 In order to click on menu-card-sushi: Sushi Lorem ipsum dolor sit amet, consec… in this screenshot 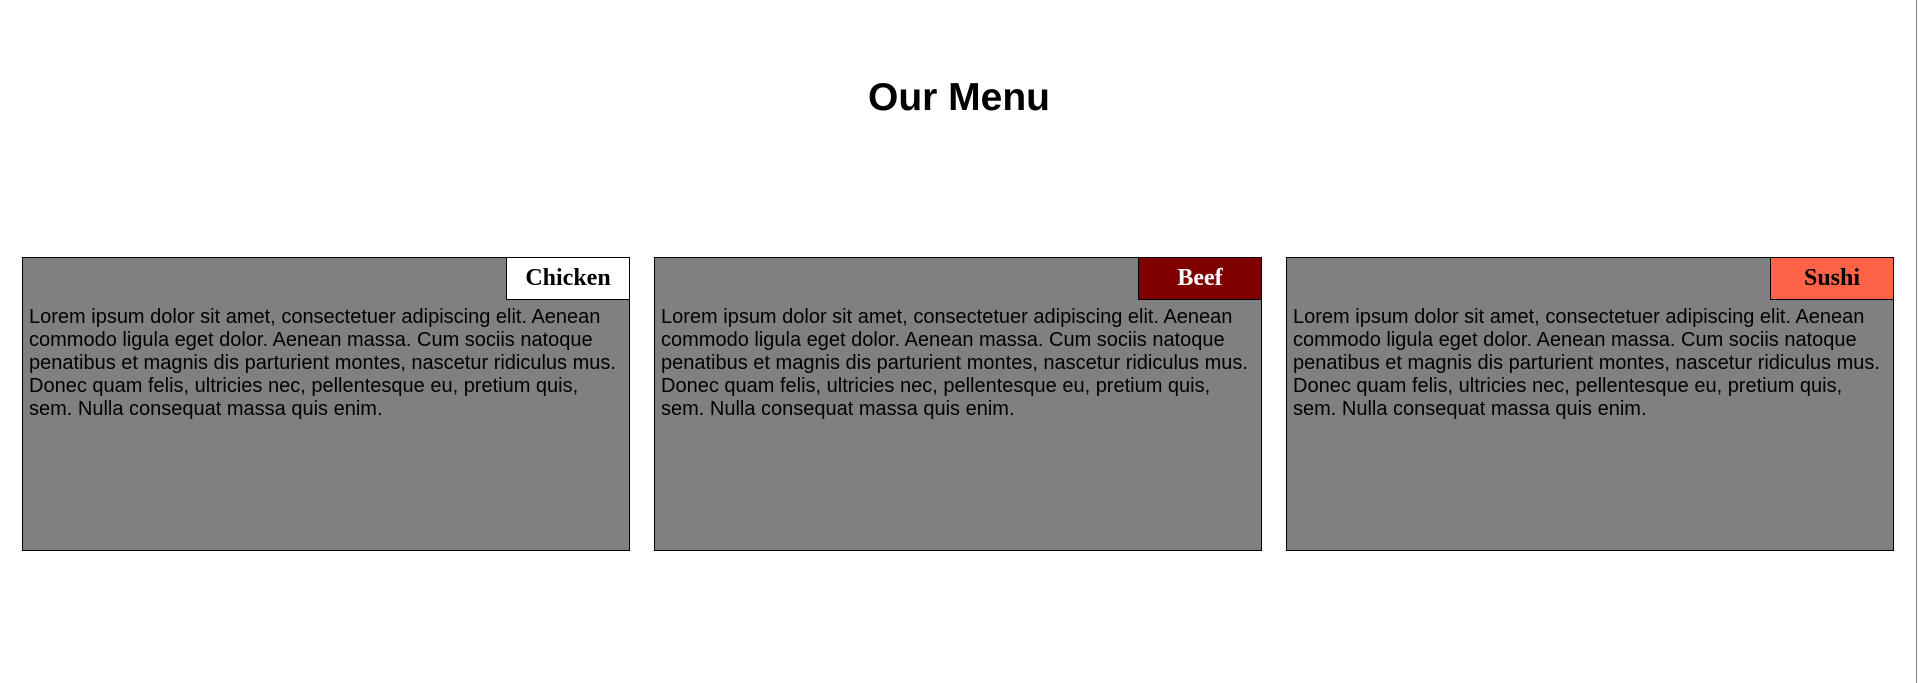, I will do `click(1590, 404)`.